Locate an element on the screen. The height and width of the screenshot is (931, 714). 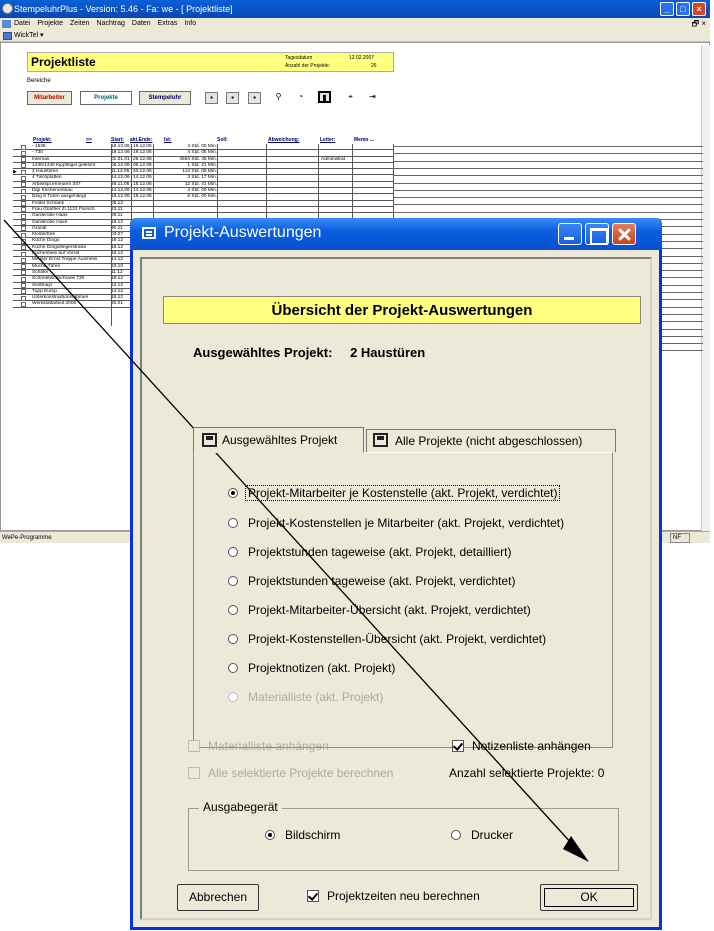
save-check-icon: ▪ is located at coordinates (254, 98).